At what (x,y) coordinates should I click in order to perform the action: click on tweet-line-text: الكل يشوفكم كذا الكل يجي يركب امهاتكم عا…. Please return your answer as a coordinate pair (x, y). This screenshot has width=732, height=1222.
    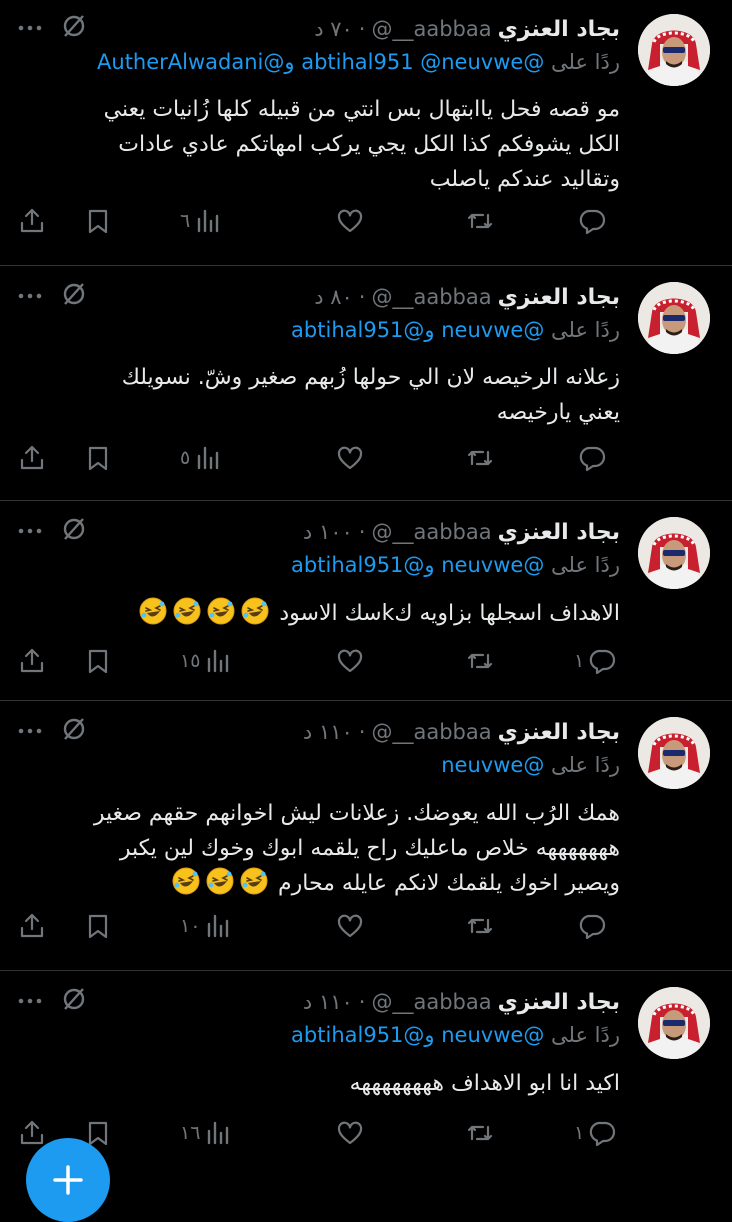
    Looking at the image, I should click on (369, 144).